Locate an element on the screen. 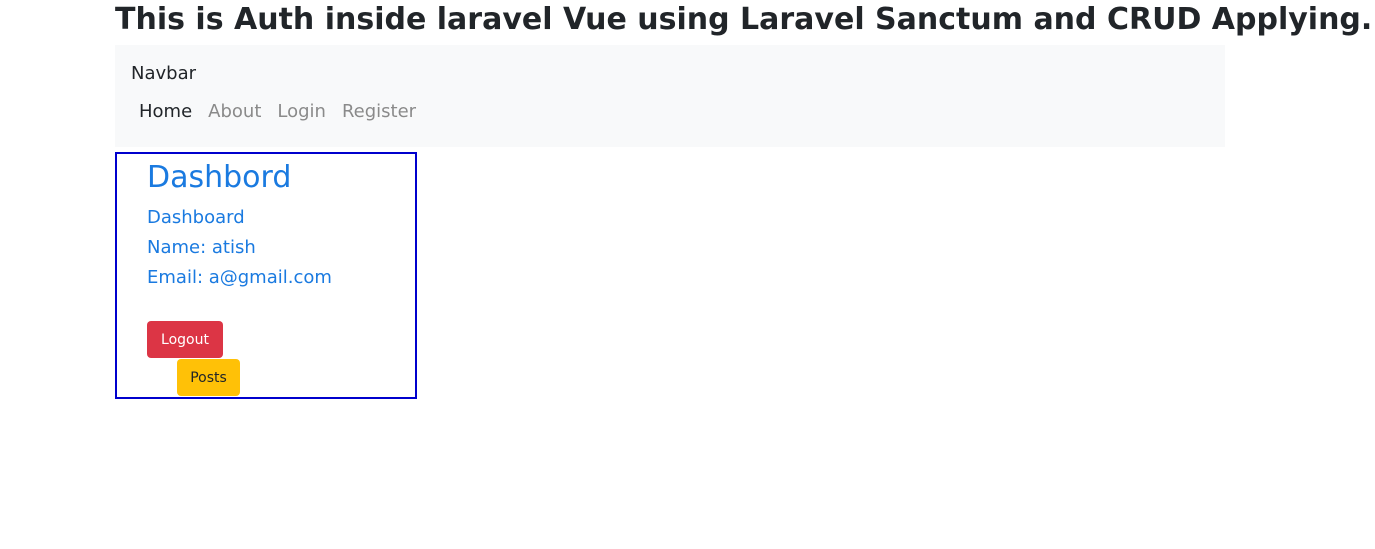  nav-link-about: About is located at coordinates (234, 112).